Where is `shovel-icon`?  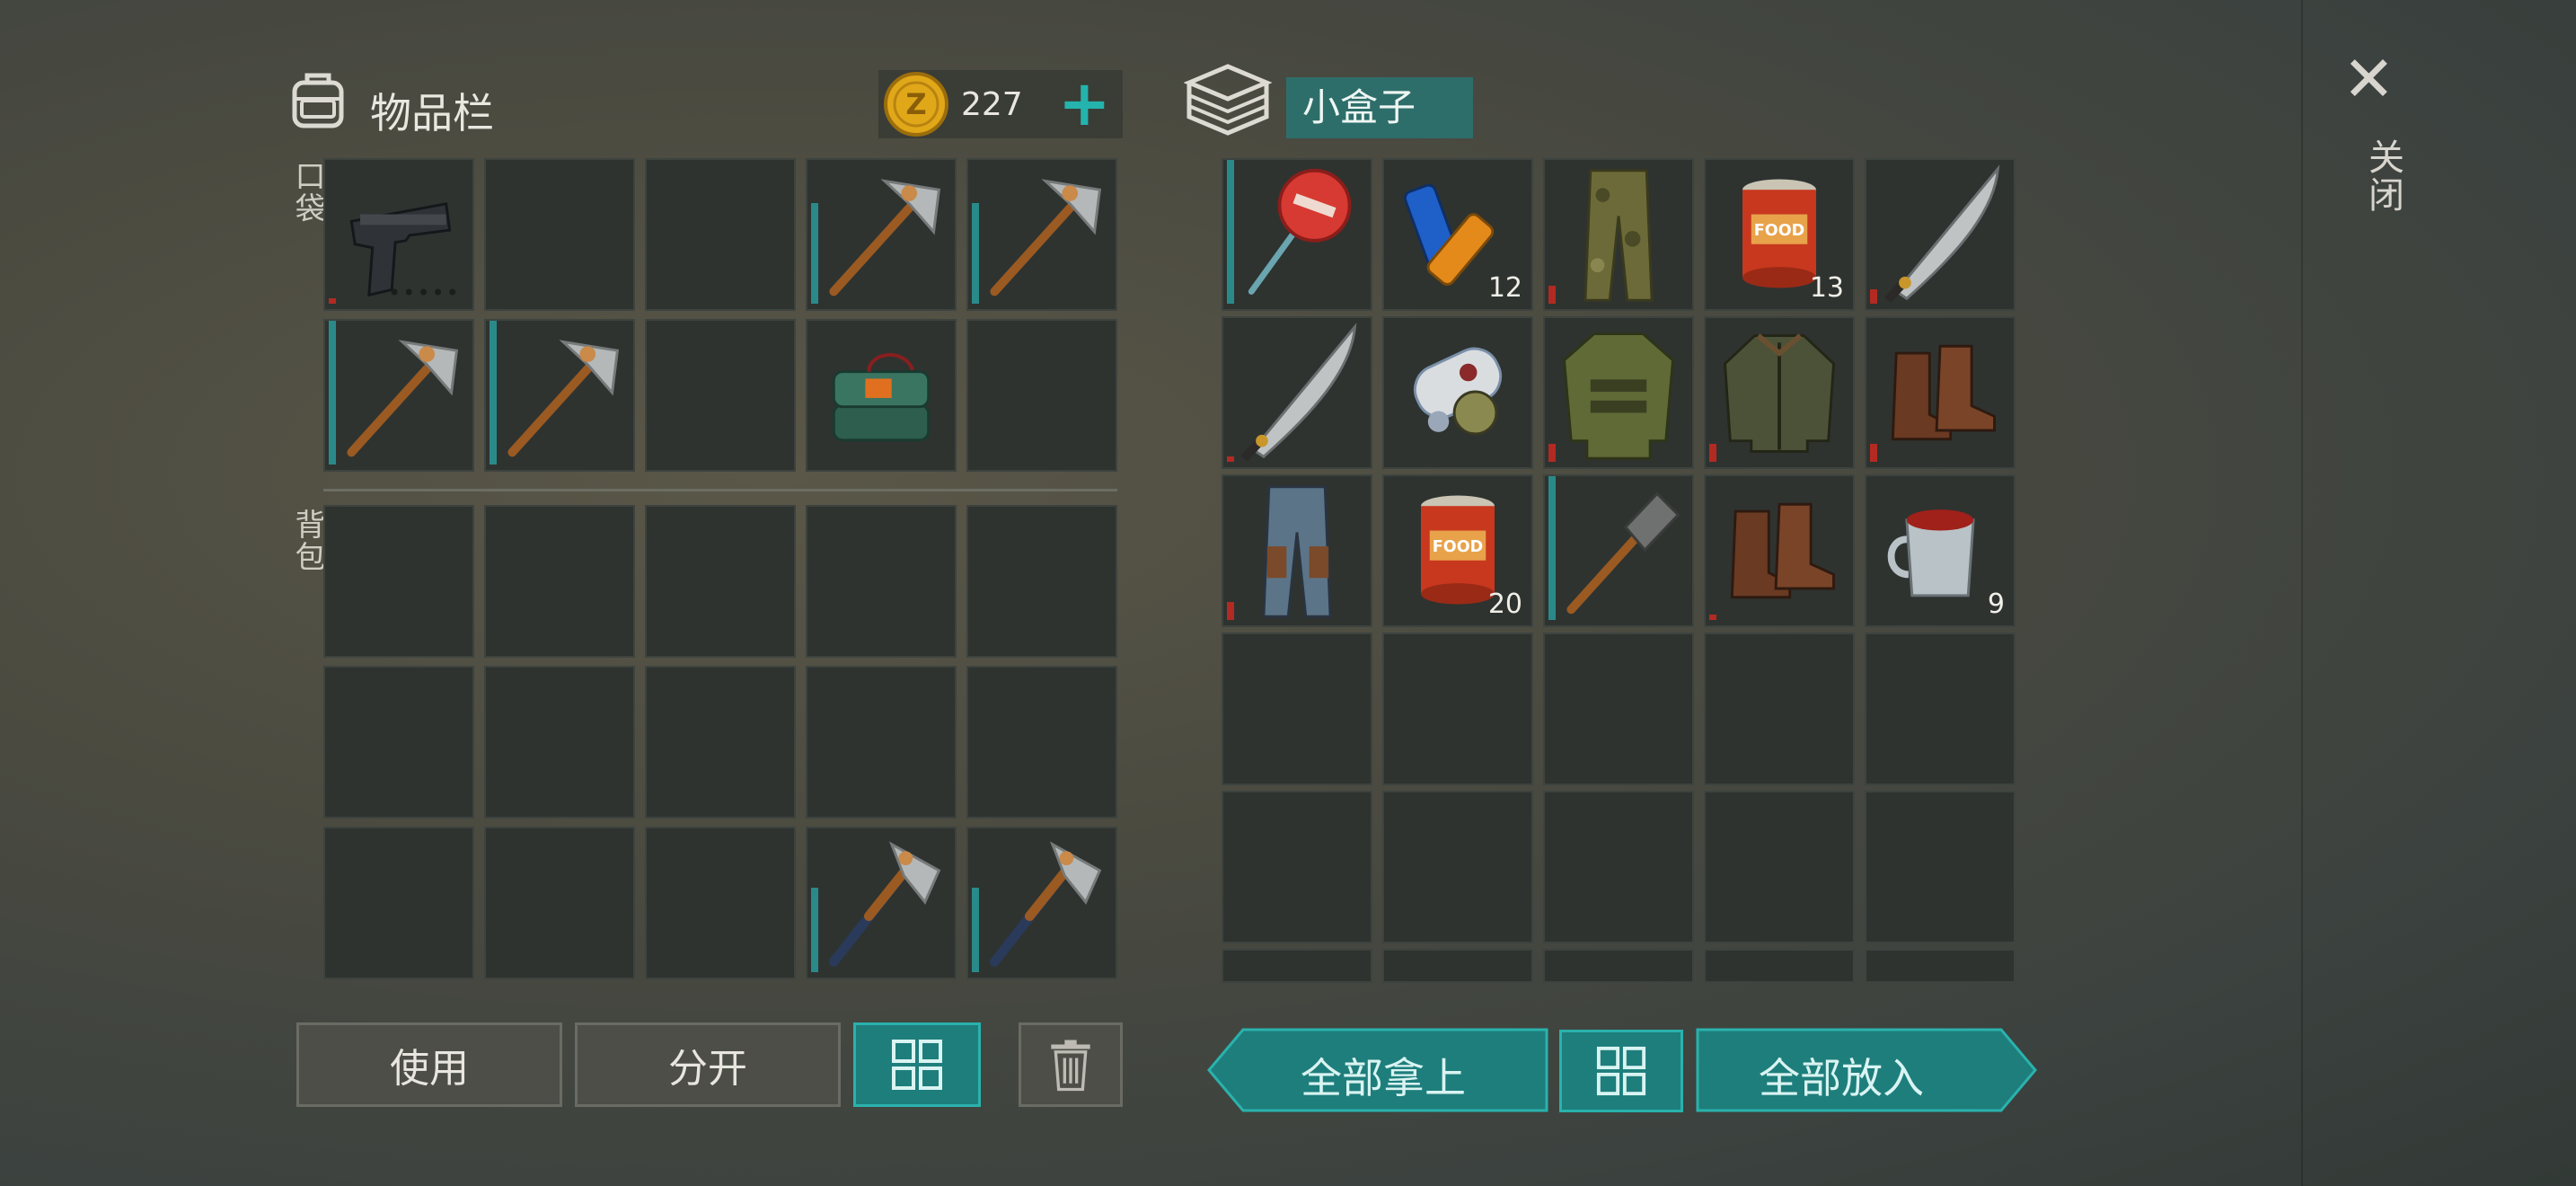
shovel-icon is located at coordinates (1623, 553).